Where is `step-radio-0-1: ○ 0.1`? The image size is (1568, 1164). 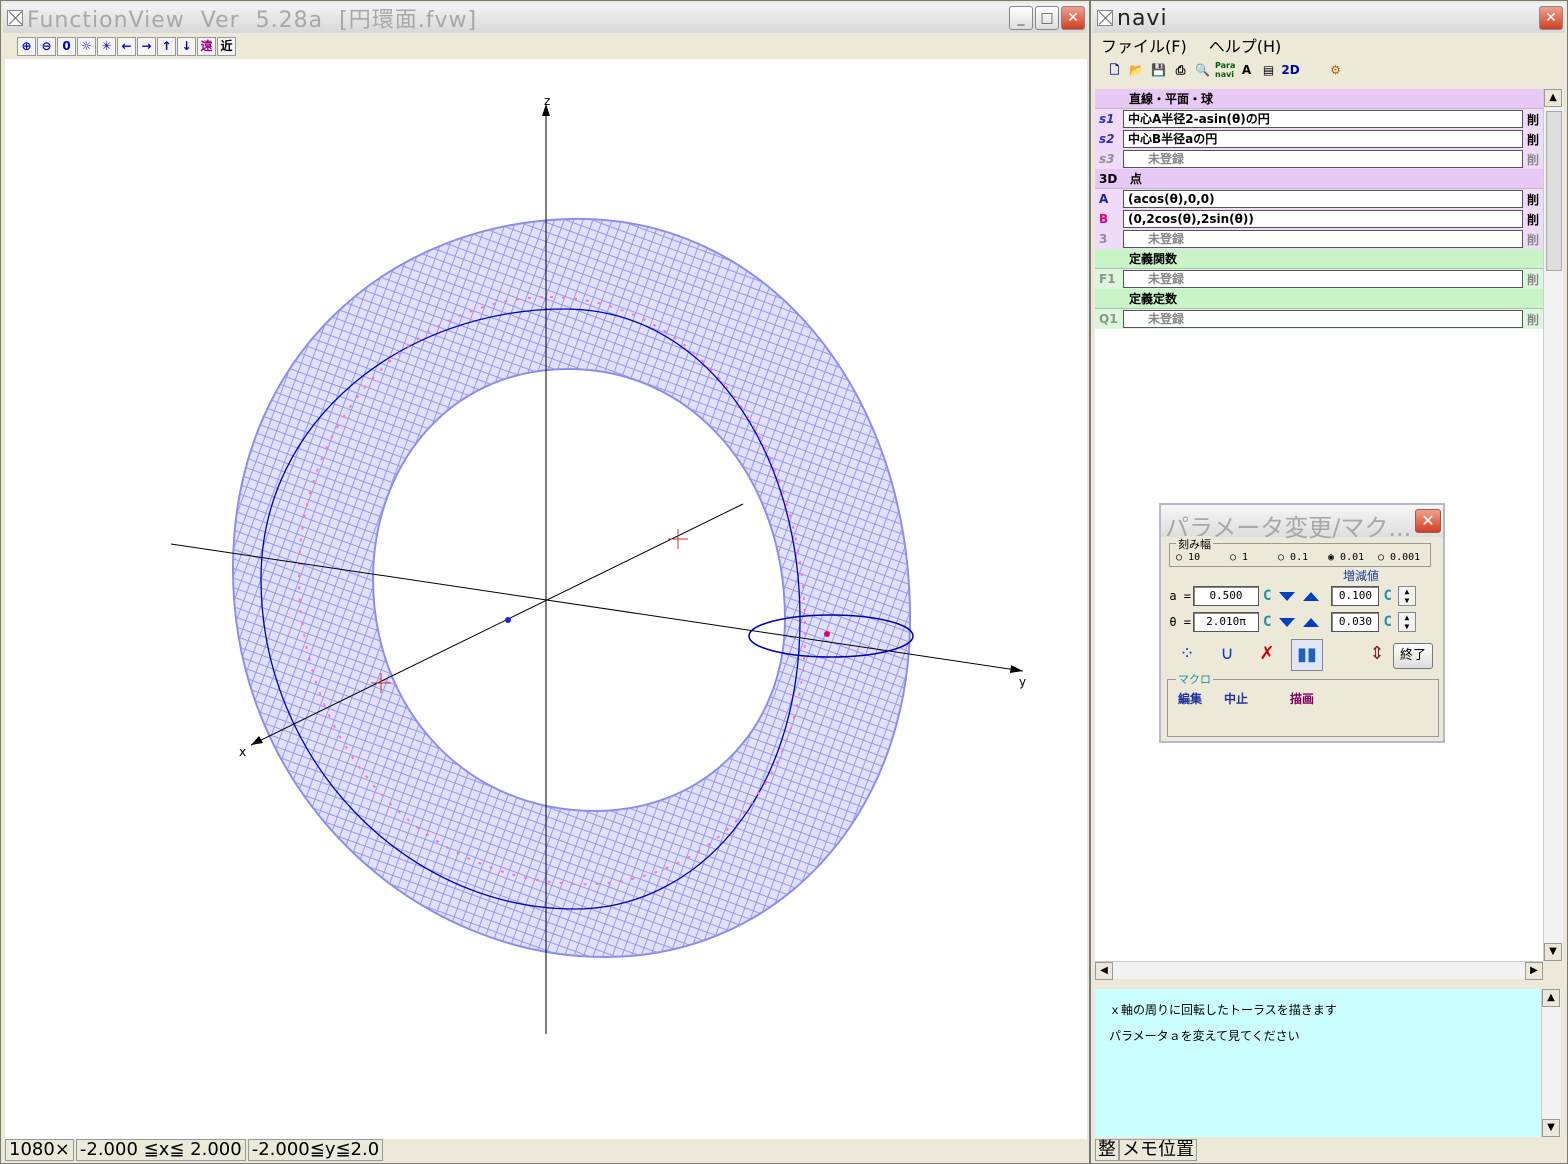
step-radio-0-1: ○ 0.1 is located at coordinates (1293, 557).